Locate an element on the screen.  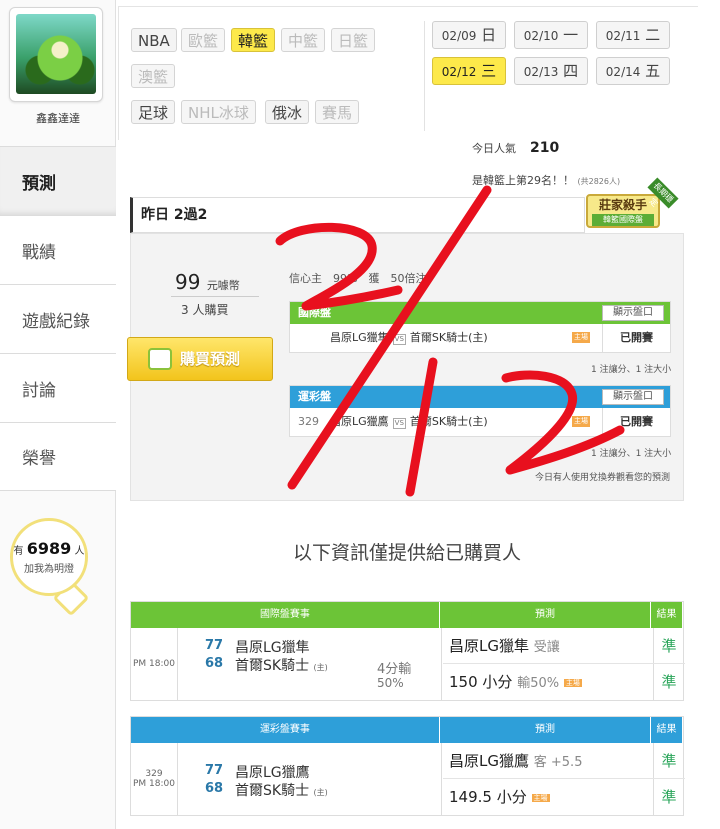
weekday-label: 四 is located at coordinates (571, 71).